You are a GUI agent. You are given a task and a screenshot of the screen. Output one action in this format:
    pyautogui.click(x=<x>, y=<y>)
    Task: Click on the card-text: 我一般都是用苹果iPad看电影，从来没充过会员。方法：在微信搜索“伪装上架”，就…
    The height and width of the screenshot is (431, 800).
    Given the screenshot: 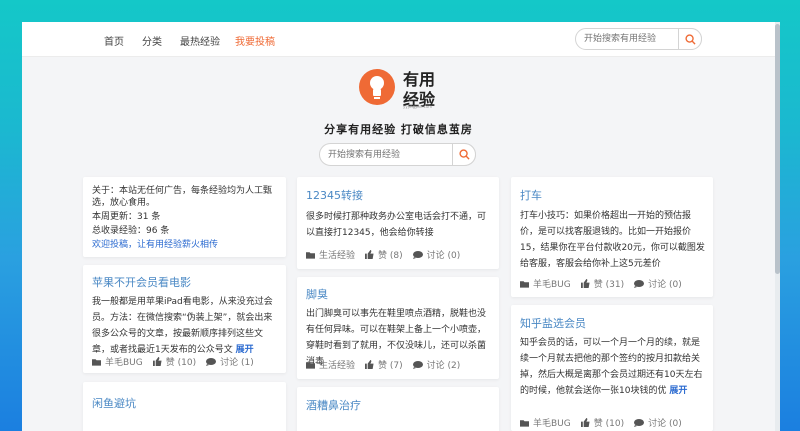 What is the action you would take?
    pyautogui.click(x=186, y=326)
    